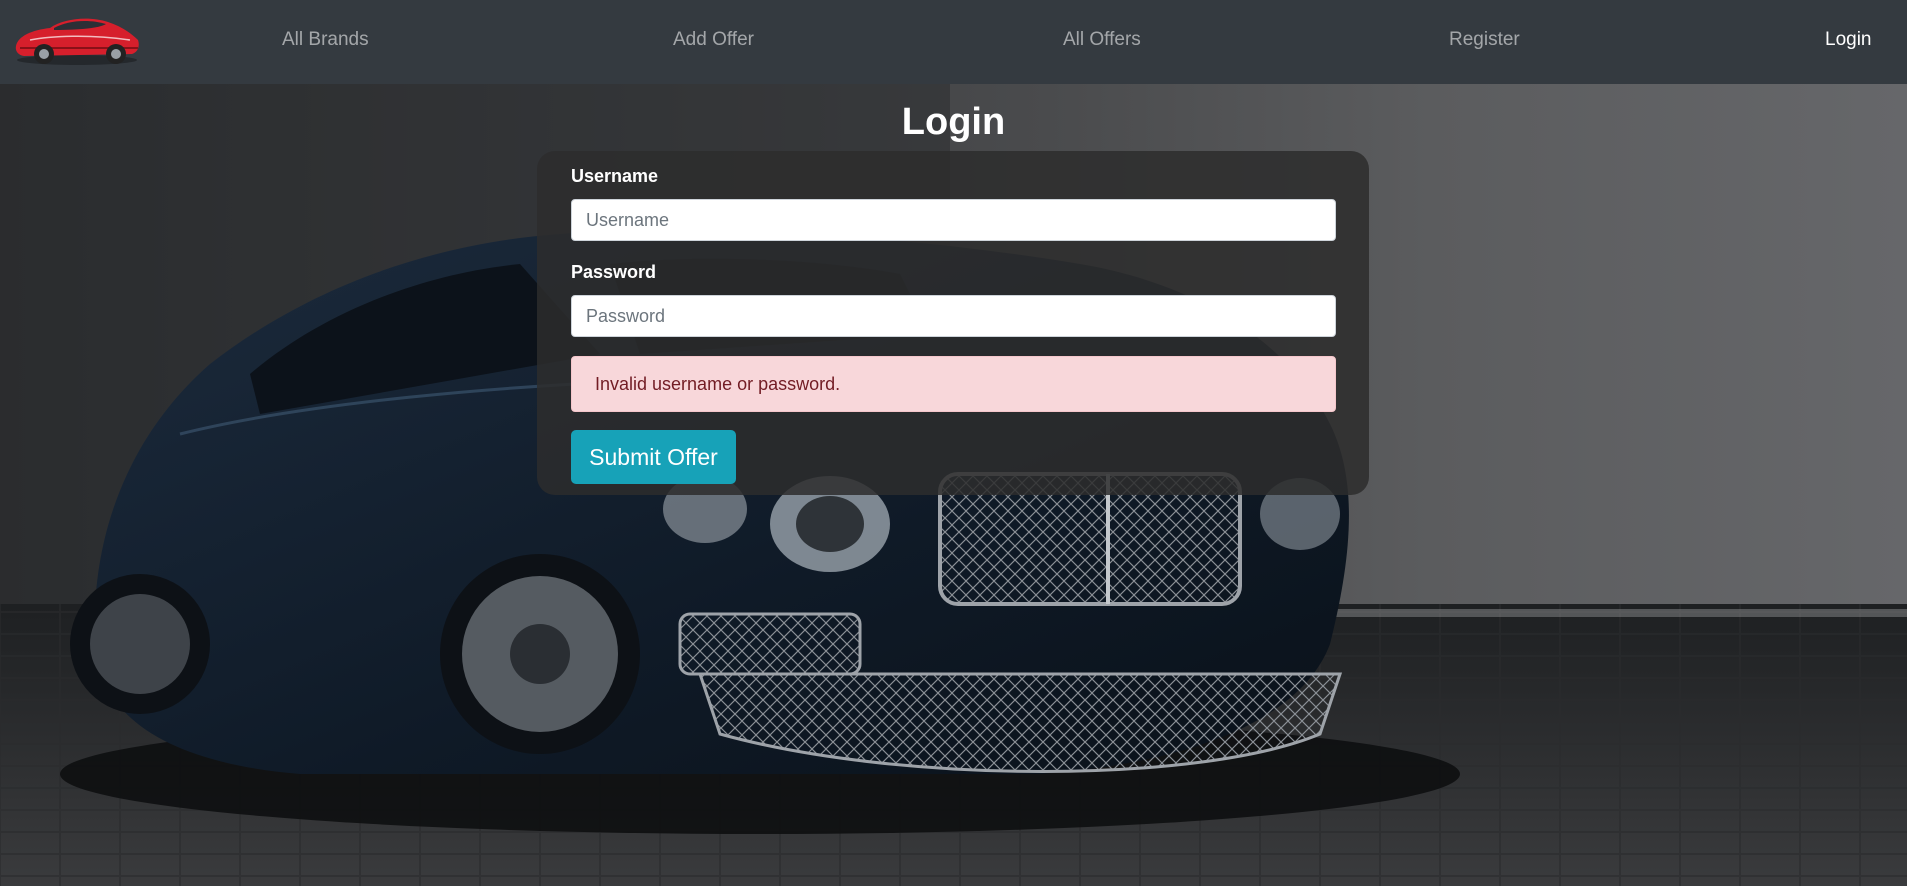  What do you see at coordinates (1102, 40) in the screenshot?
I see `nav-link-all-offers: All Offers` at bounding box center [1102, 40].